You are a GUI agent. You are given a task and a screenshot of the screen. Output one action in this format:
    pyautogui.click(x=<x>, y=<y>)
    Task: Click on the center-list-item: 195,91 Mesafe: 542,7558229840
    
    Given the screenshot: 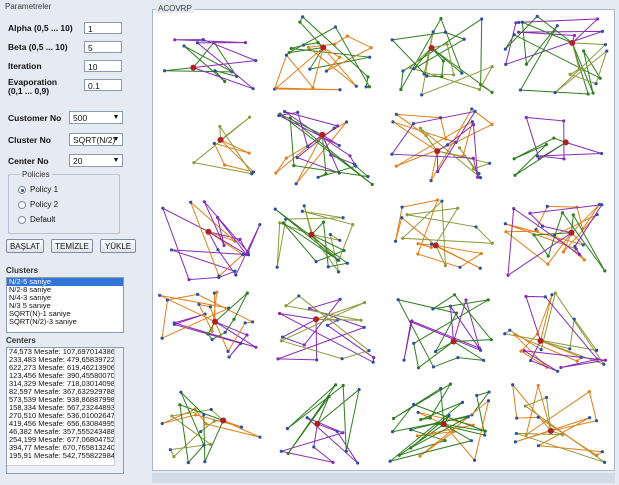 What is the action you would take?
    pyautogui.click(x=65, y=456)
    